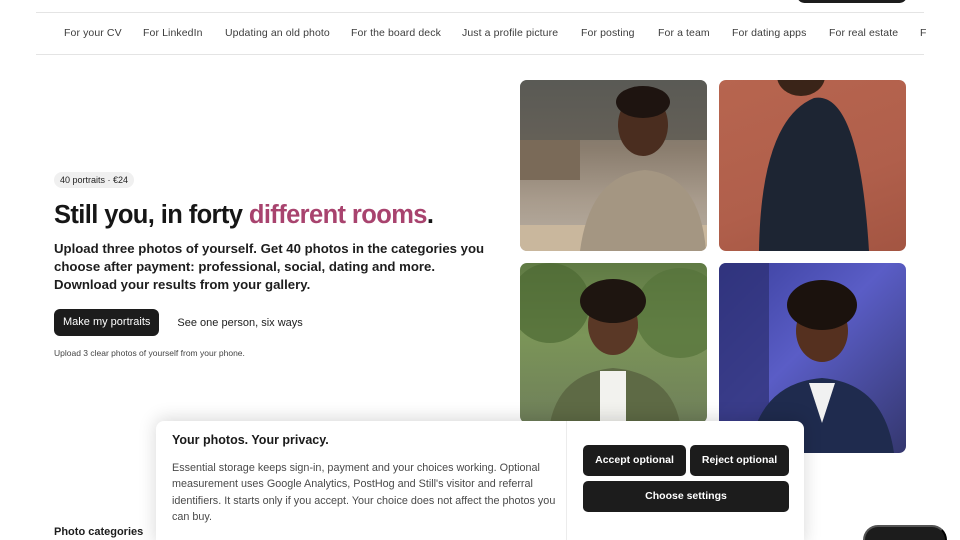  Describe the element at coordinates (277, 33) in the screenshot. I see `category-link-old-photo: Updating an old photo` at that location.